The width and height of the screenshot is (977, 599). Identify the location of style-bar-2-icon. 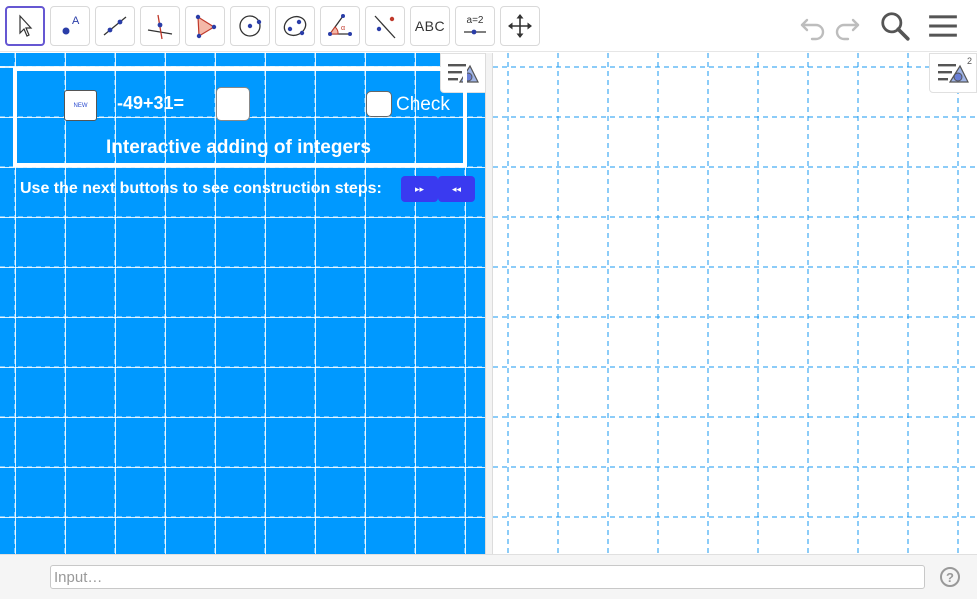
(953, 73).